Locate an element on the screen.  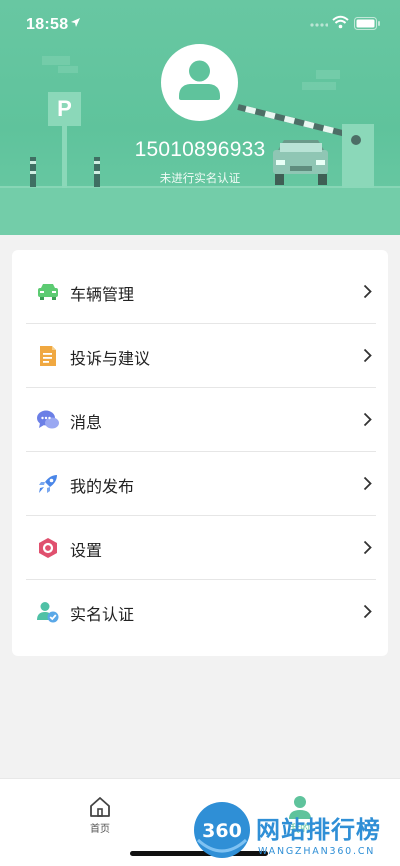
menu-item-label: 设置 is located at coordinates (86, 550).